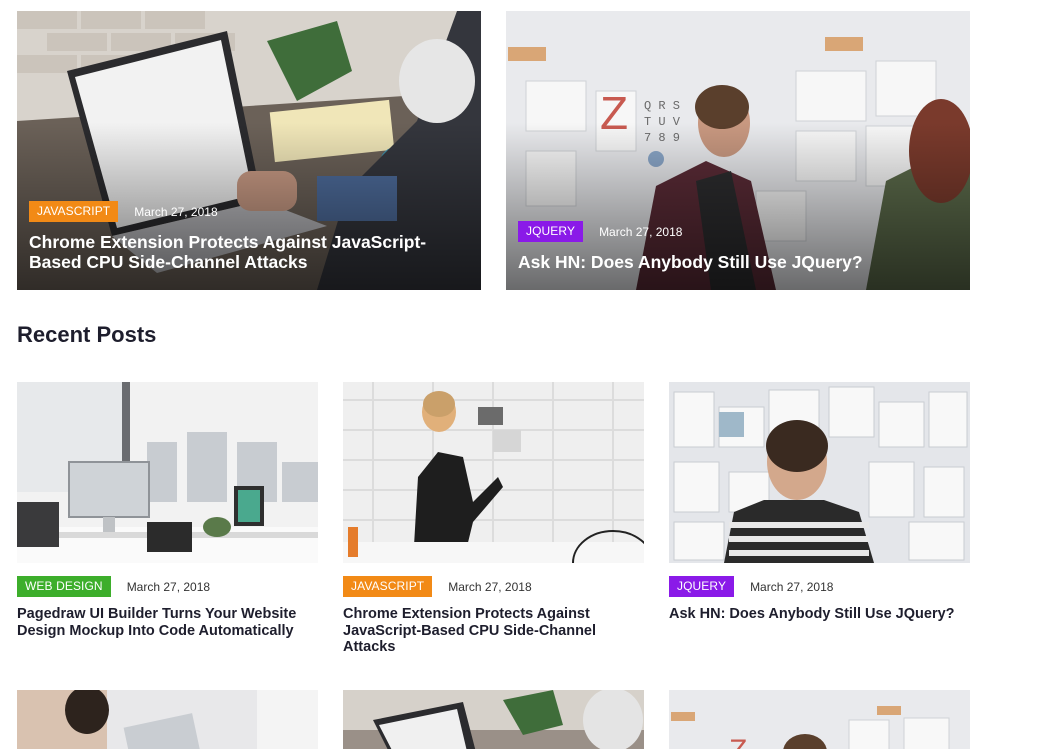 The image size is (1051, 749). Describe the element at coordinates (819, 614) in the screenshot. I see `post-title: Ask HN: Does Anybody Still Use JQuery?` at that location.